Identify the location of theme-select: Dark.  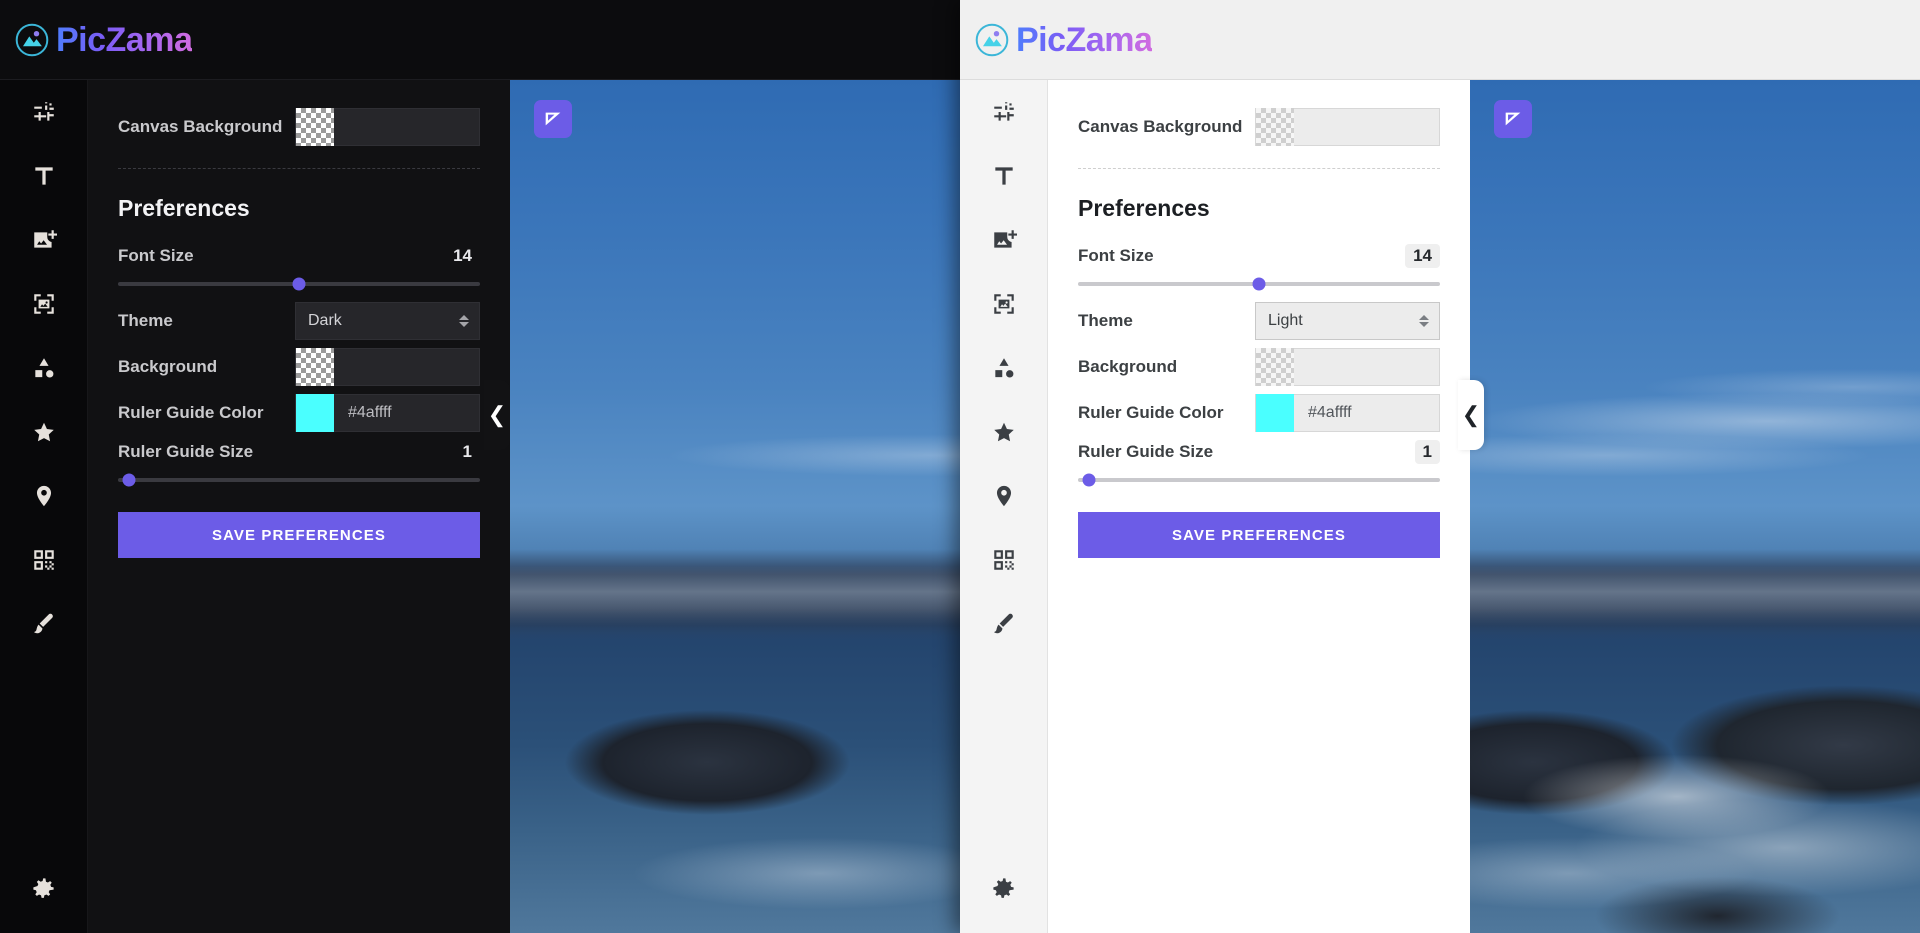
(387, 321).